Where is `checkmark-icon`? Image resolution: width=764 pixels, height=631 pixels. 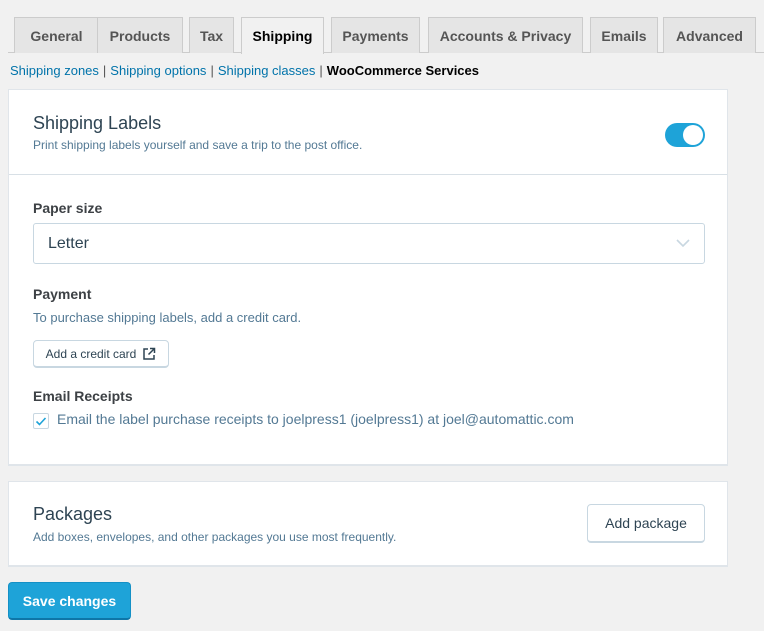 checkmark-icon is located at coordinates (41, 421).